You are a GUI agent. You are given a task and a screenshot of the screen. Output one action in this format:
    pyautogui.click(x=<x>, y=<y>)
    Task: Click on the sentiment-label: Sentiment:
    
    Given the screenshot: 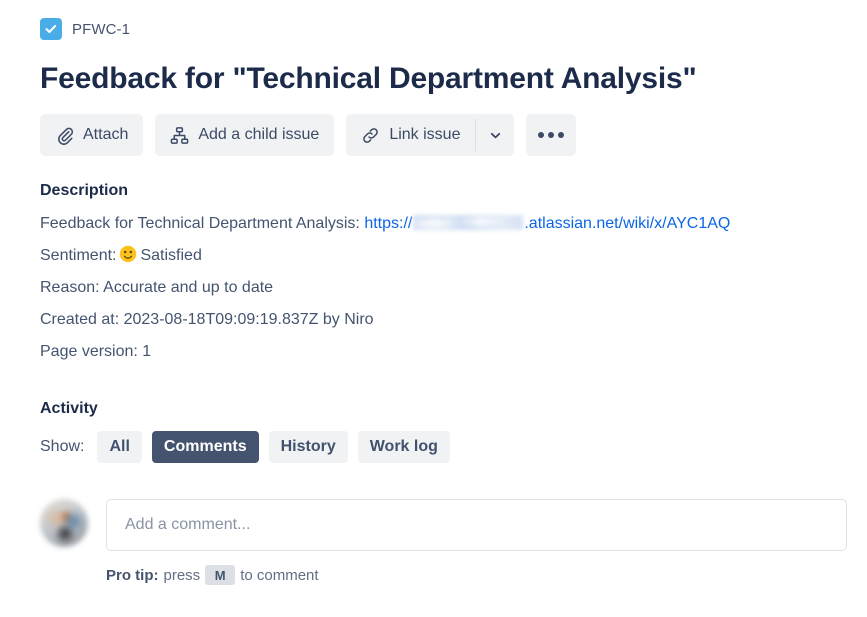 What is the action you would take?
    pyautogui.click(x=78, y=255)
    